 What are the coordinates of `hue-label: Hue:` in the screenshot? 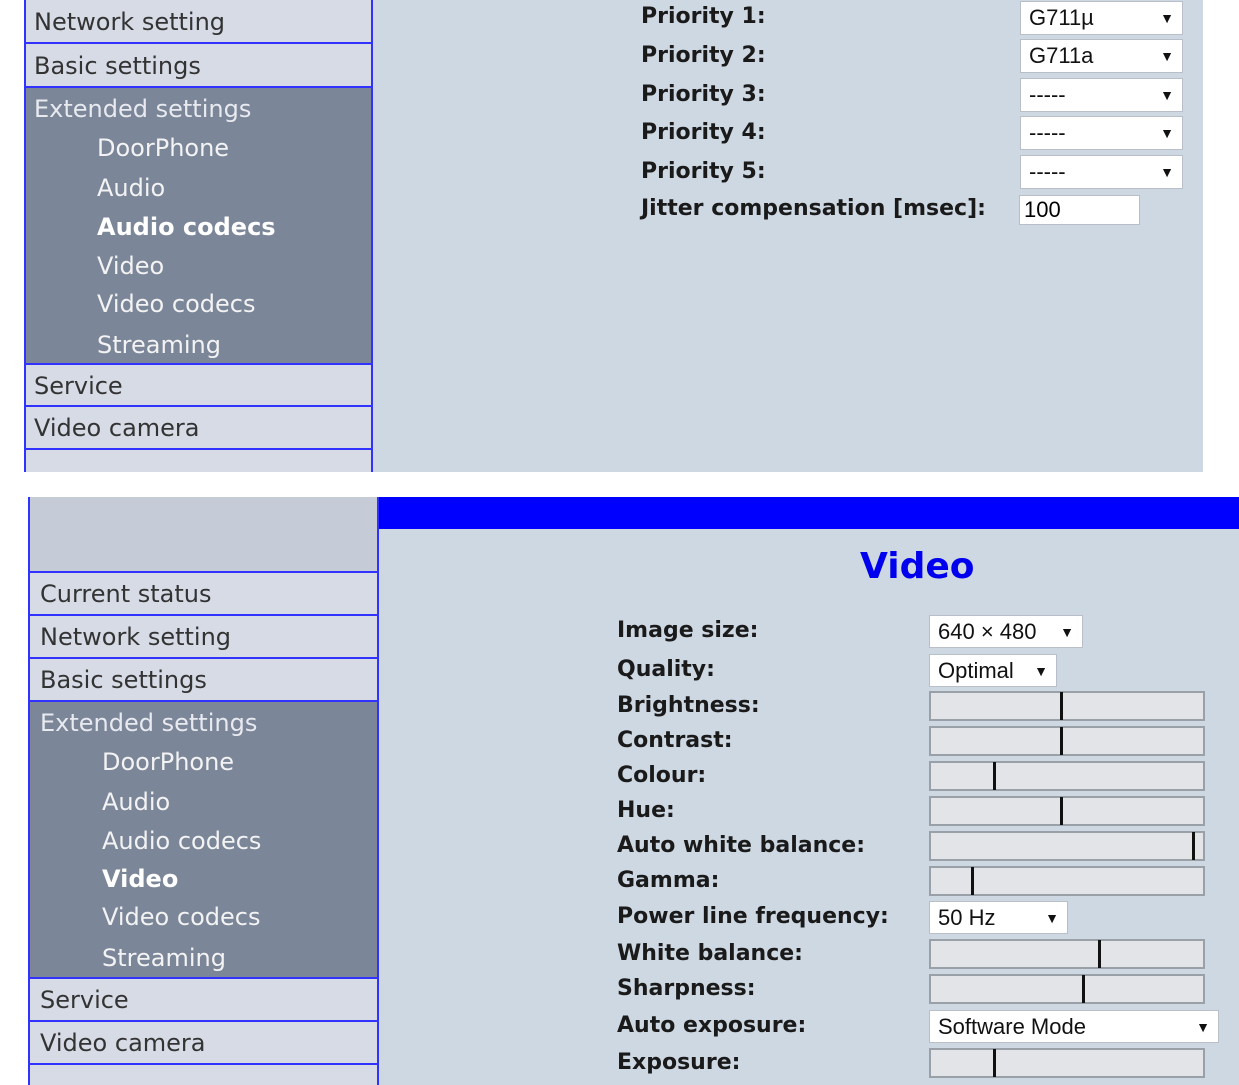 It's located at (646, 810).